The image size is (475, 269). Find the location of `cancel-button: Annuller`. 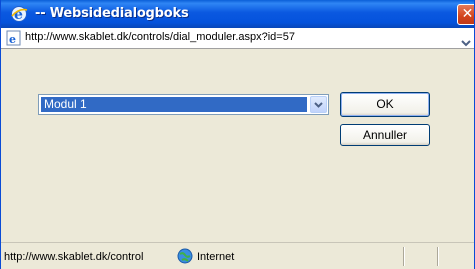

cancel-button: Annuller is located at coordinates (385, 135).